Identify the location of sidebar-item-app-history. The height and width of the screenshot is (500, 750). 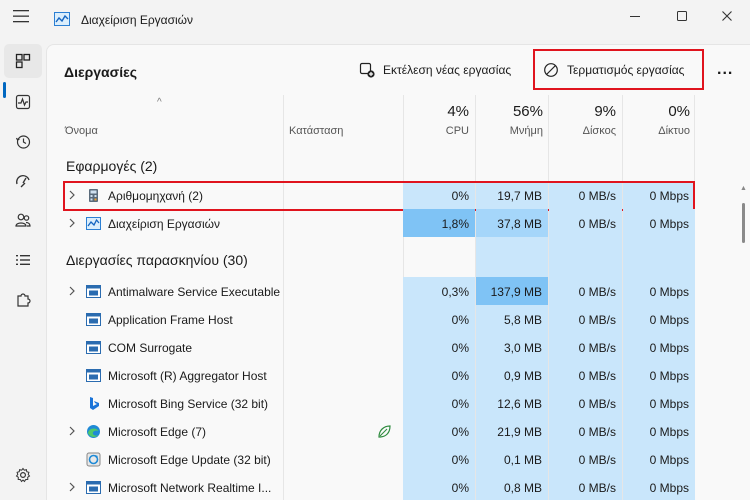
(23, 142).